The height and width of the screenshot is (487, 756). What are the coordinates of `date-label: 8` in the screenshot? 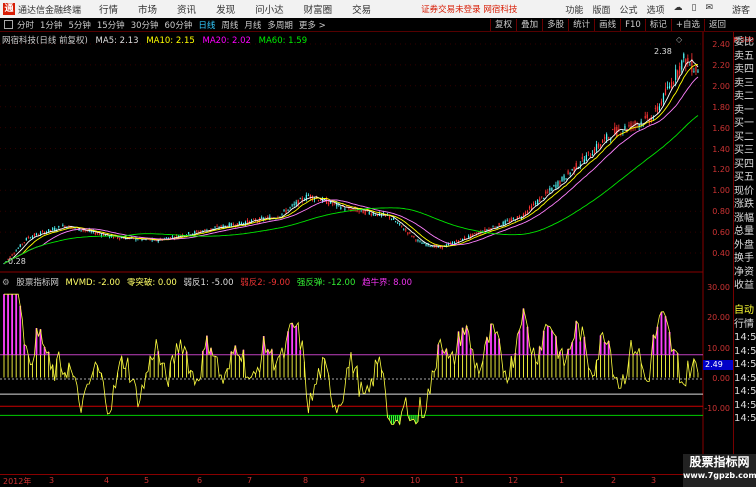 It's located at (306, 480).